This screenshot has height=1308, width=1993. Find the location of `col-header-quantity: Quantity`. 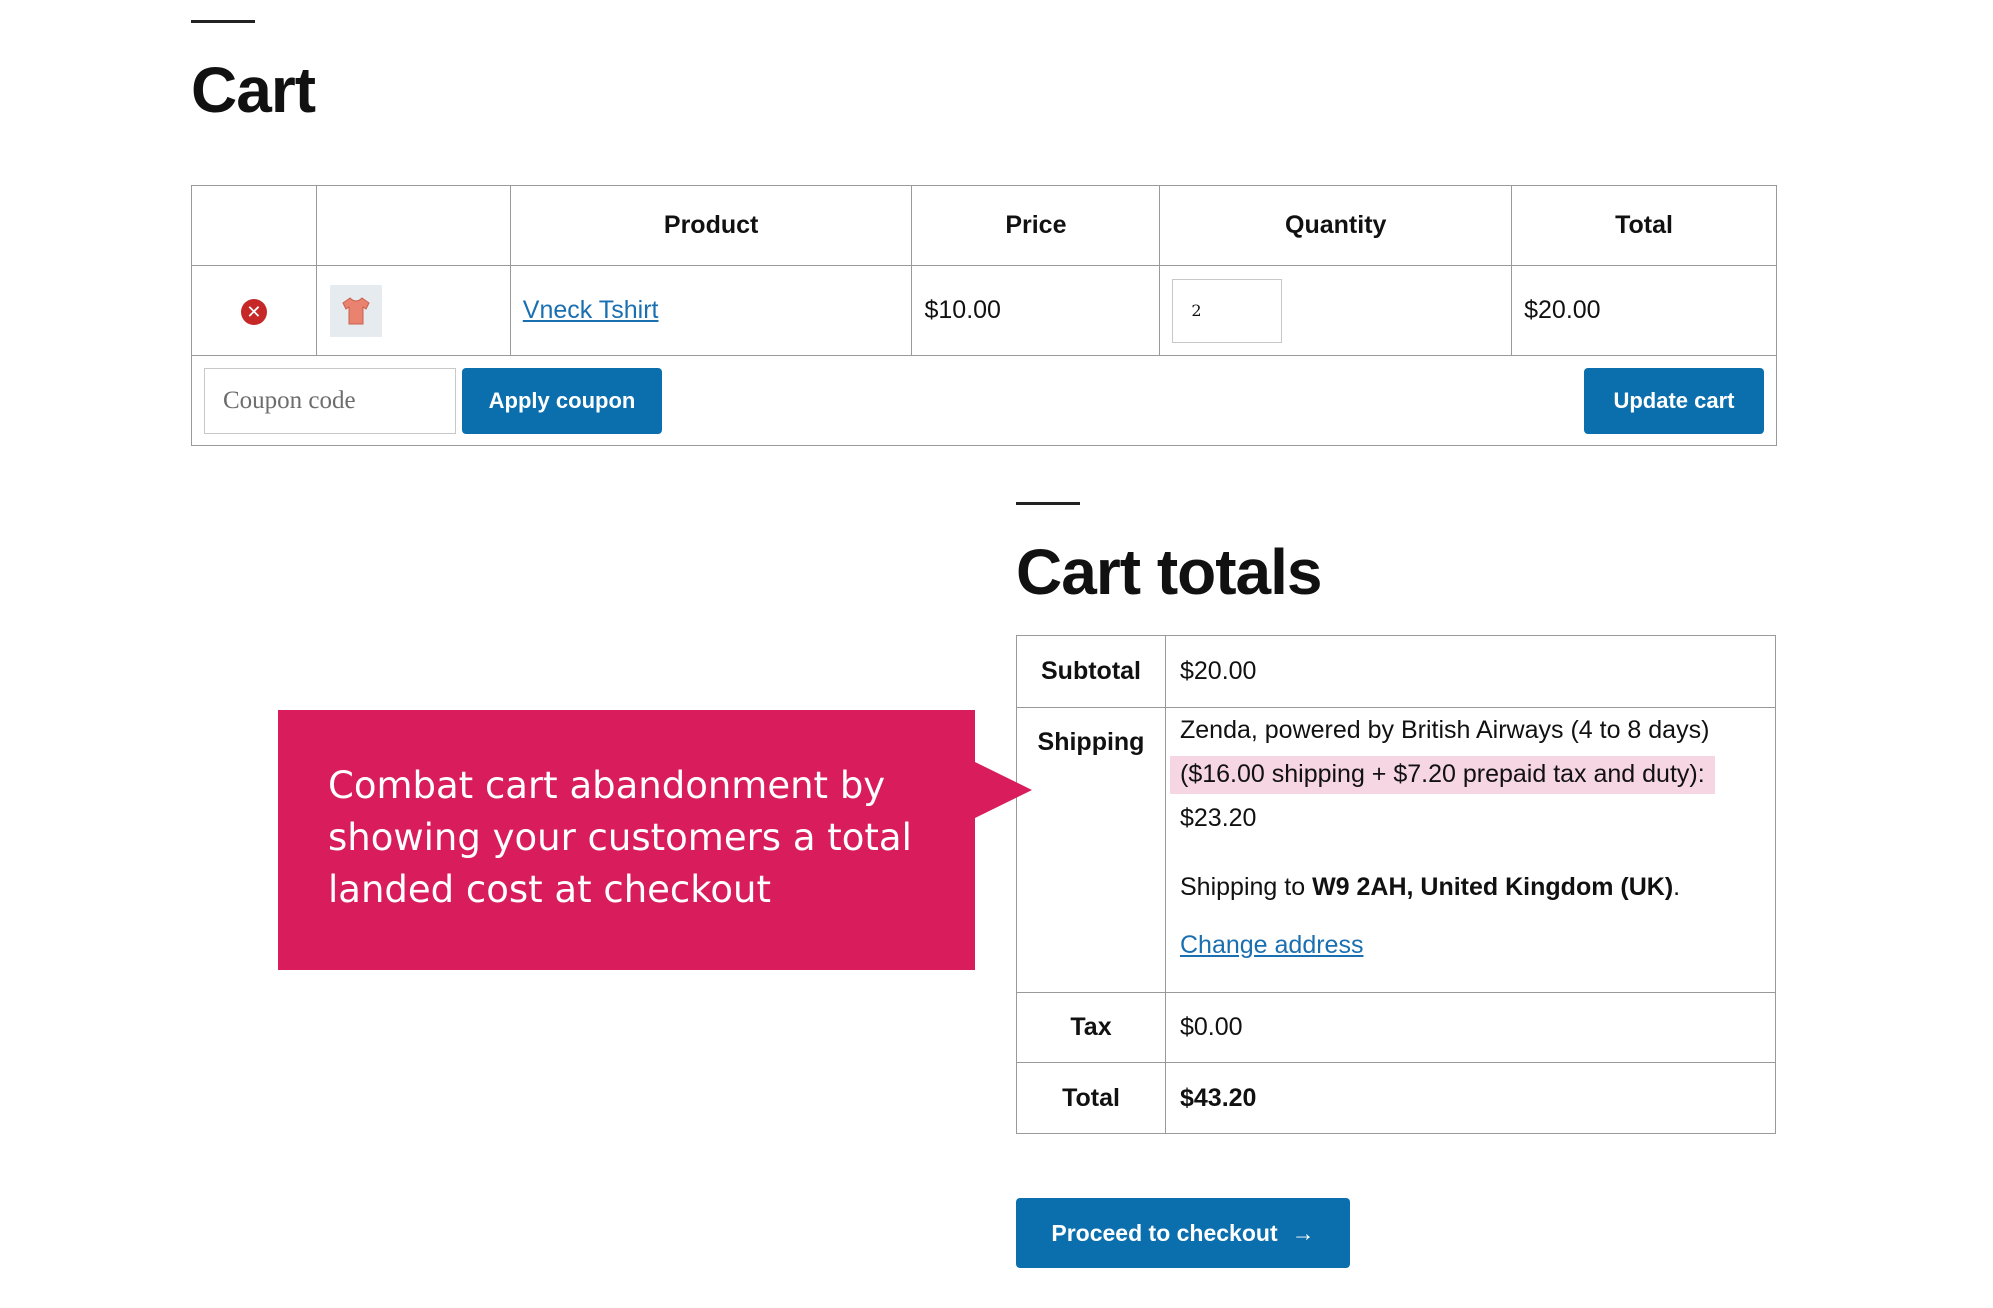

col-header-quantity: Quantity is located at coordinates (1336, 225).